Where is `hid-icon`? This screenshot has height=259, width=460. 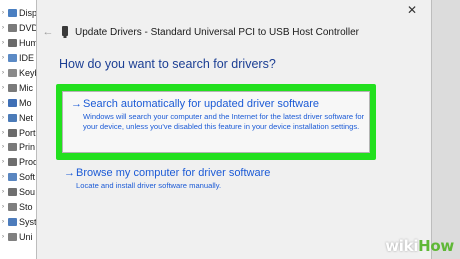
hid-icon is located at coordinates (12, 43).